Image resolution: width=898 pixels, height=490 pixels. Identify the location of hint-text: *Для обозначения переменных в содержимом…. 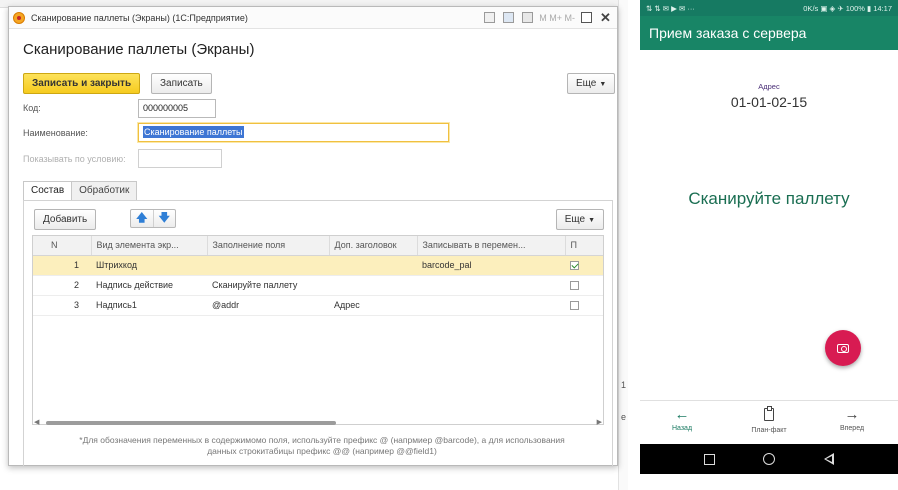
(322, 446).